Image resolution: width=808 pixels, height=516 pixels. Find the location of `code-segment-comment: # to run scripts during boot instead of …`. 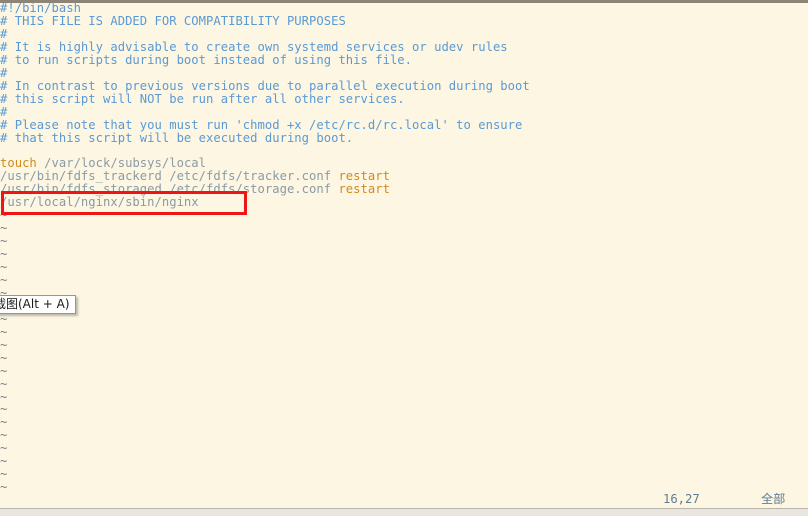

code-segment-comment: # to run scripts during boot instead of … is located at coordinates (206, 59).